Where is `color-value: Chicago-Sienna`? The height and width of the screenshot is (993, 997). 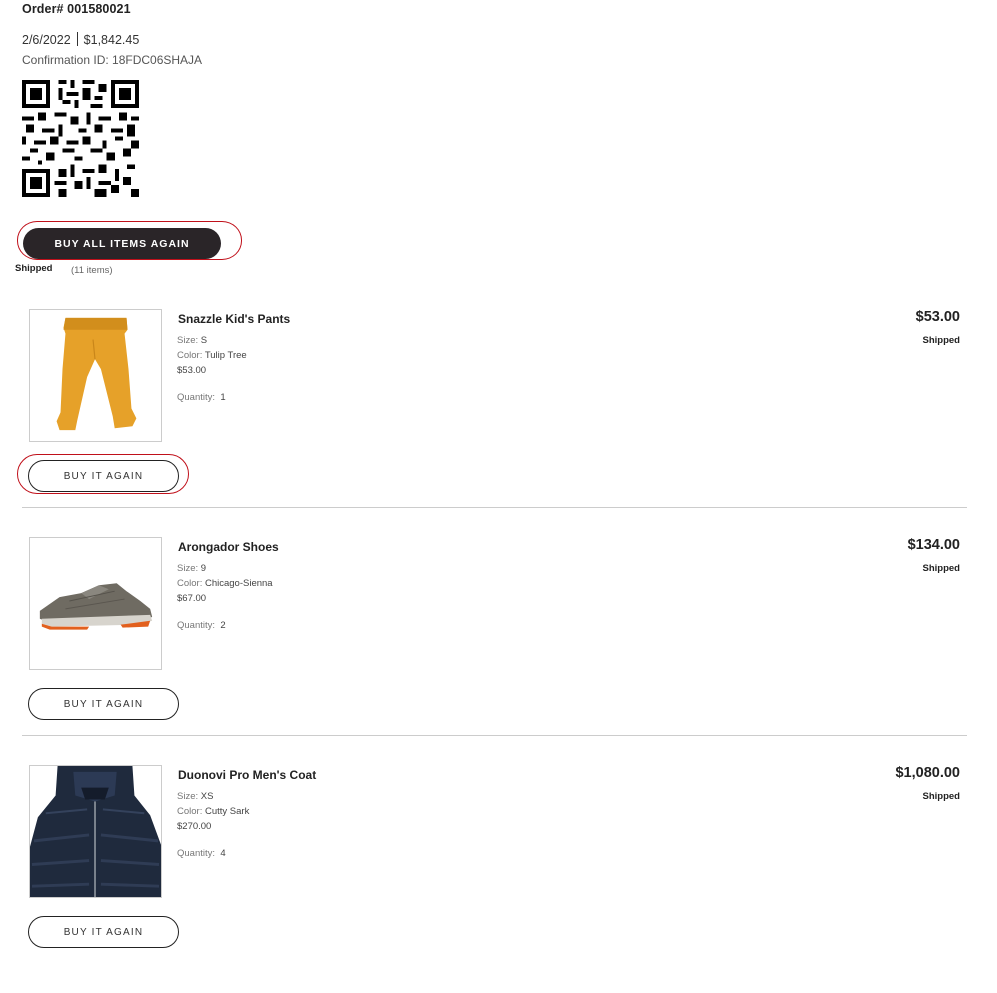
color-value: Chicago-Sienna is located at coordinates (238, 583).